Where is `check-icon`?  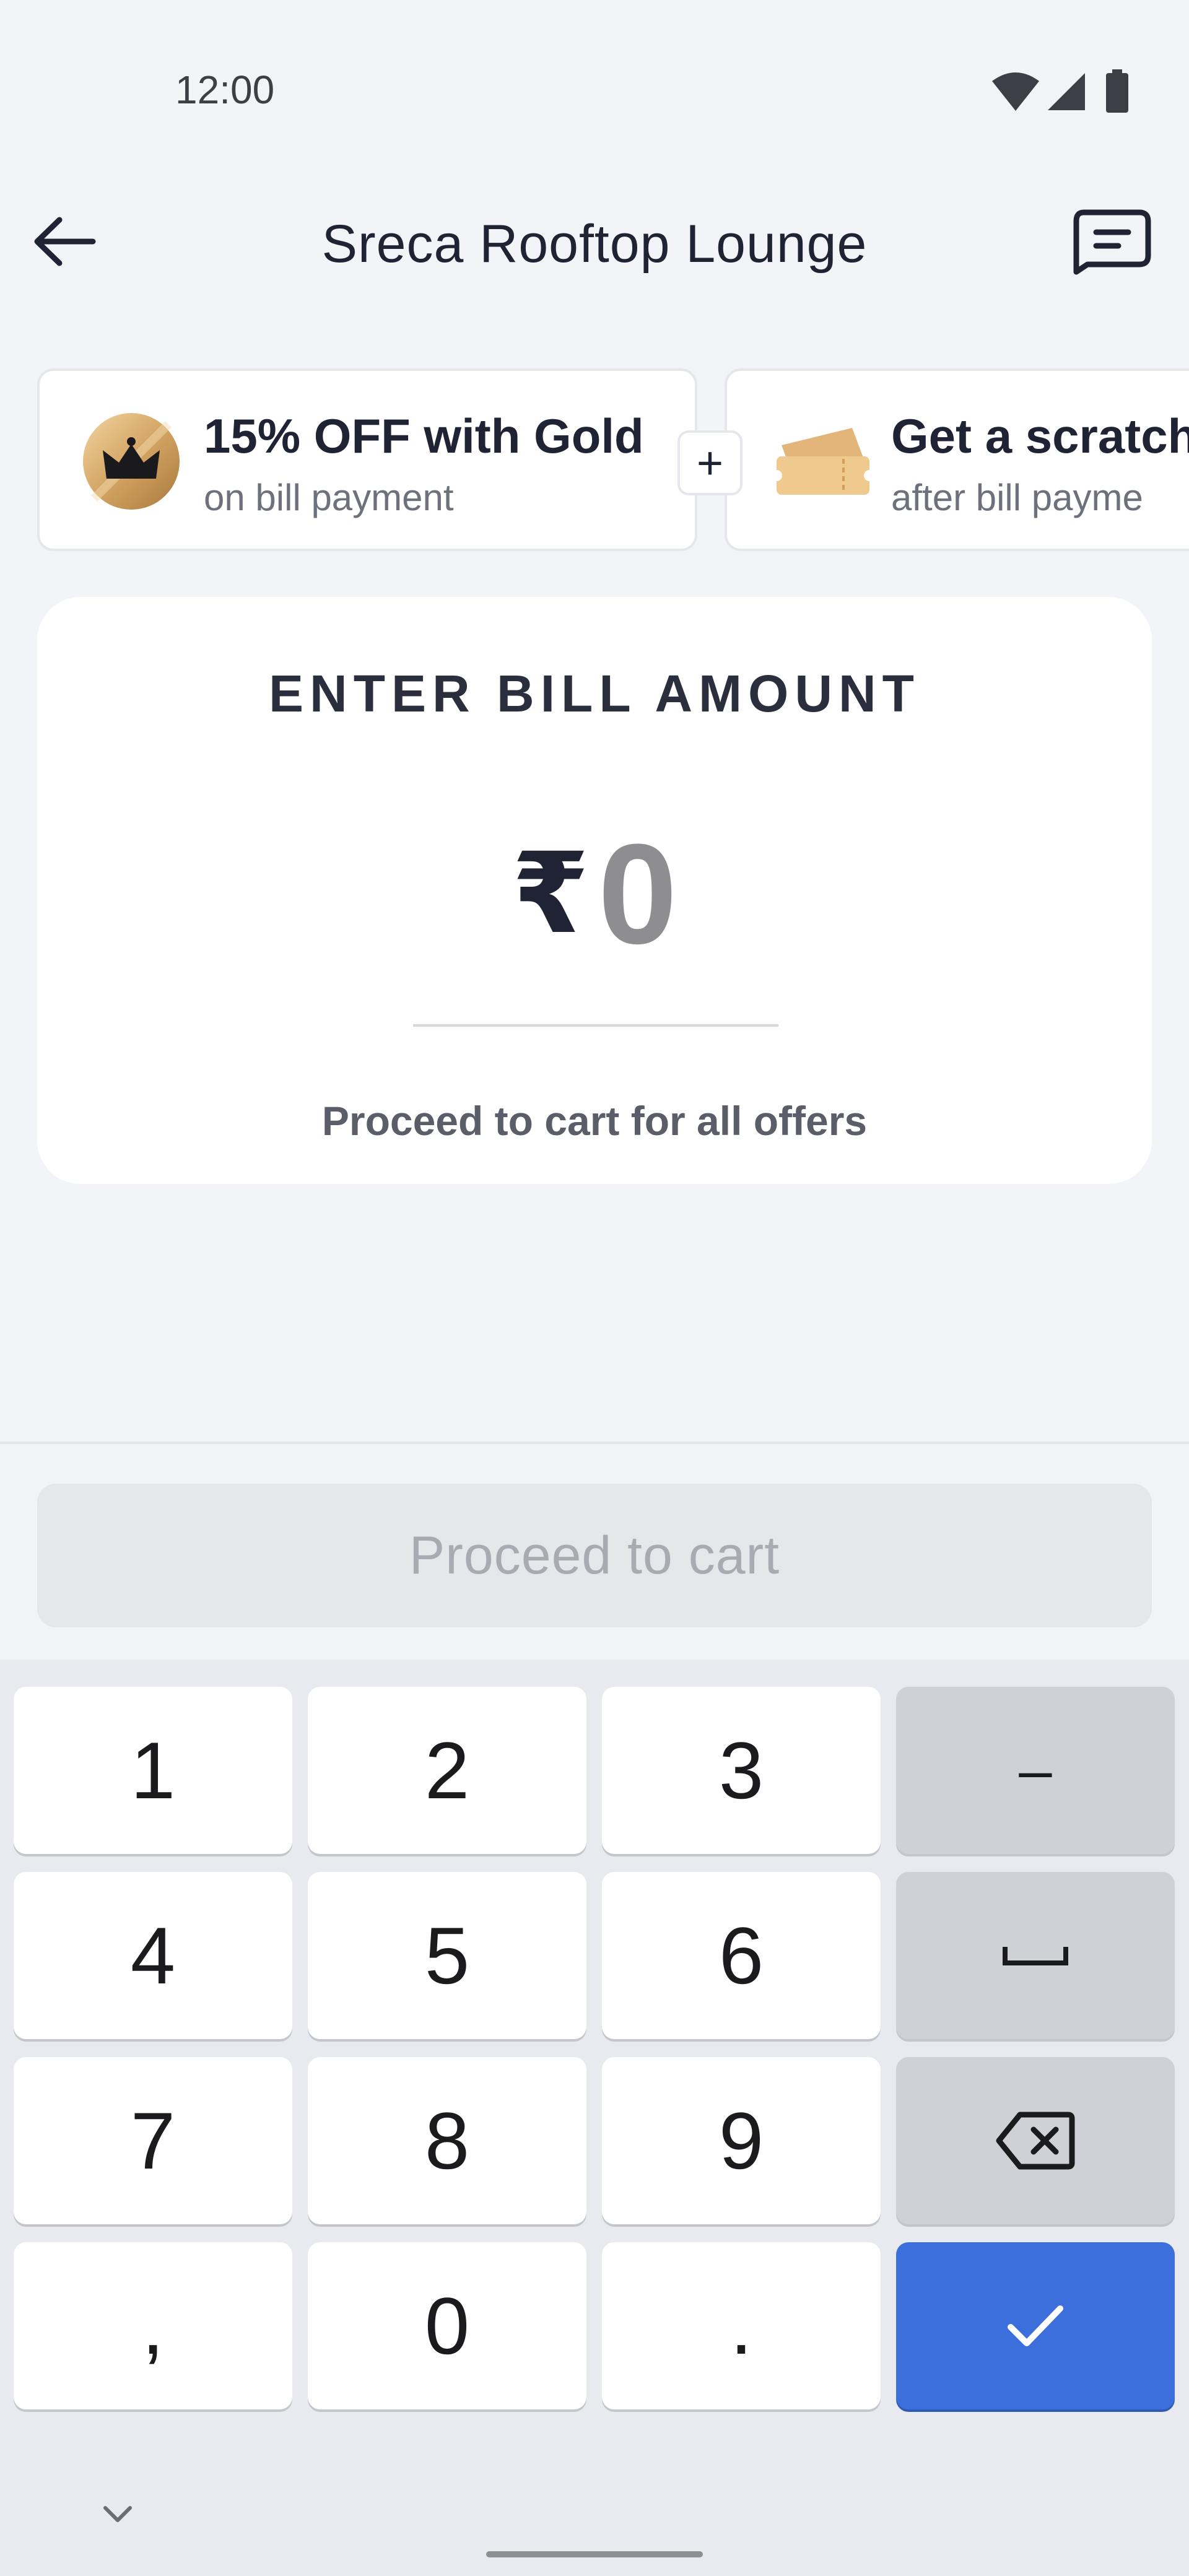
check-icon is located at coordinates (1035, 2325).